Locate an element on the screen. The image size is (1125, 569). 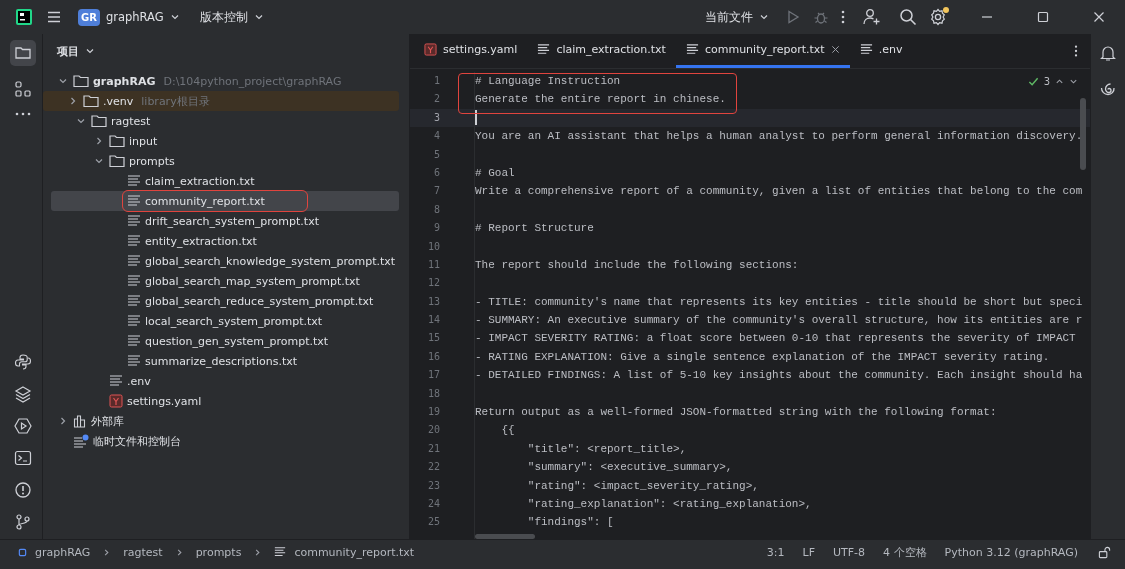
run-config-dropdown: 当前文件 is located at coordinates (737, 17).